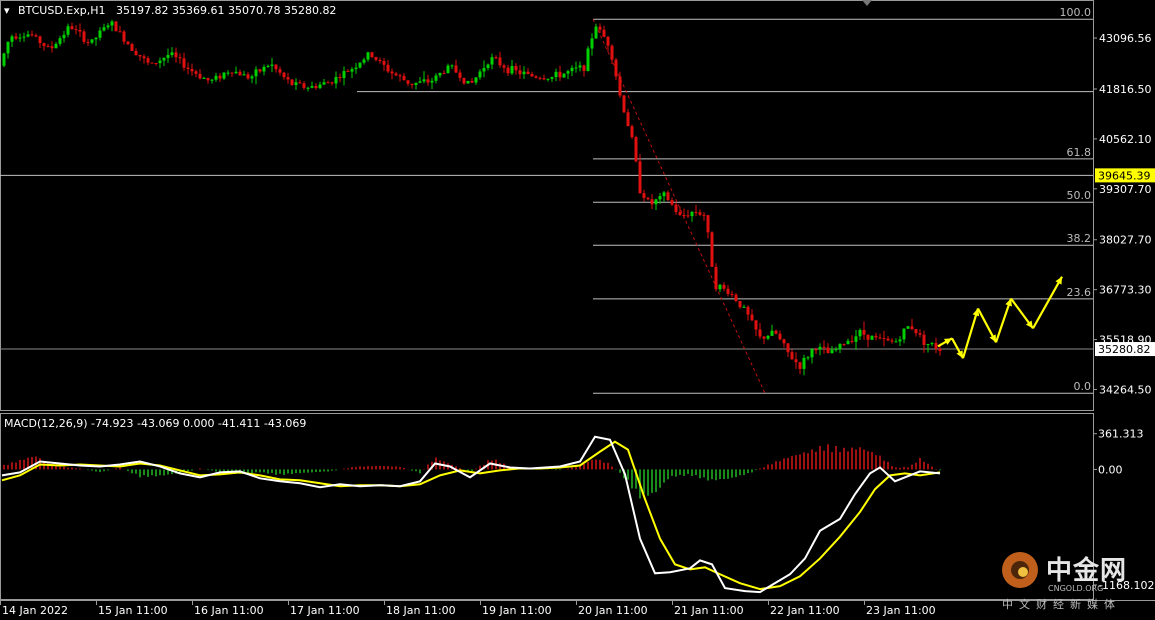 The width and height of the screenshot is (1155, 620). I want to click on time-axis-label: 16 Jan 11:00, so click(229, 610).